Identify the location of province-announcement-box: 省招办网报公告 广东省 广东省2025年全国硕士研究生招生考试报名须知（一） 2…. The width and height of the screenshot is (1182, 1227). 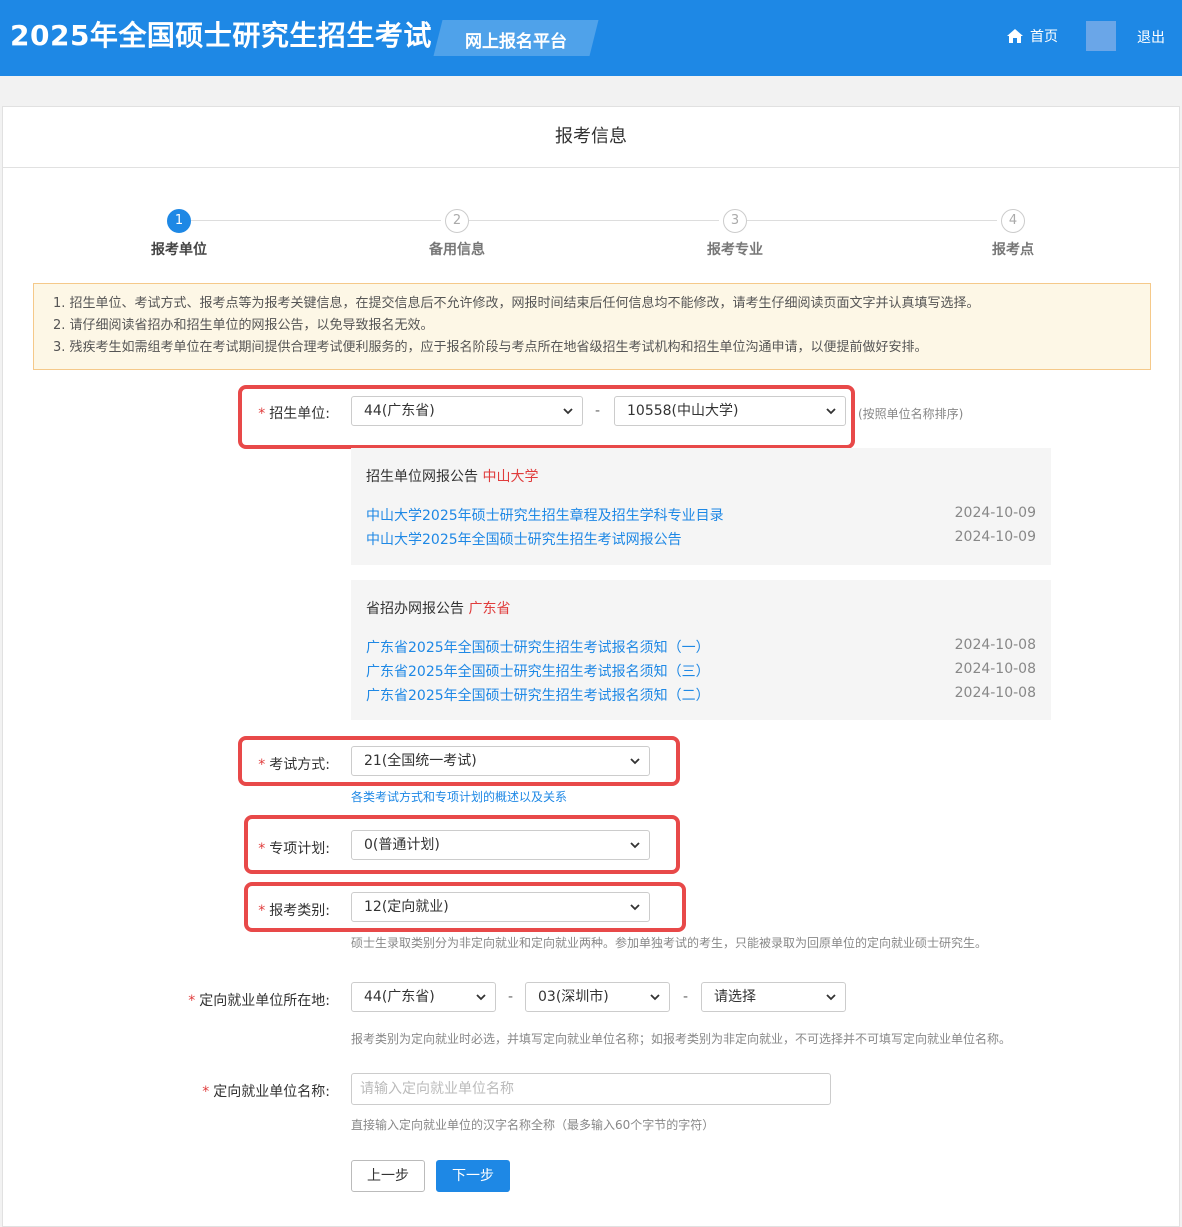
(701, 650).